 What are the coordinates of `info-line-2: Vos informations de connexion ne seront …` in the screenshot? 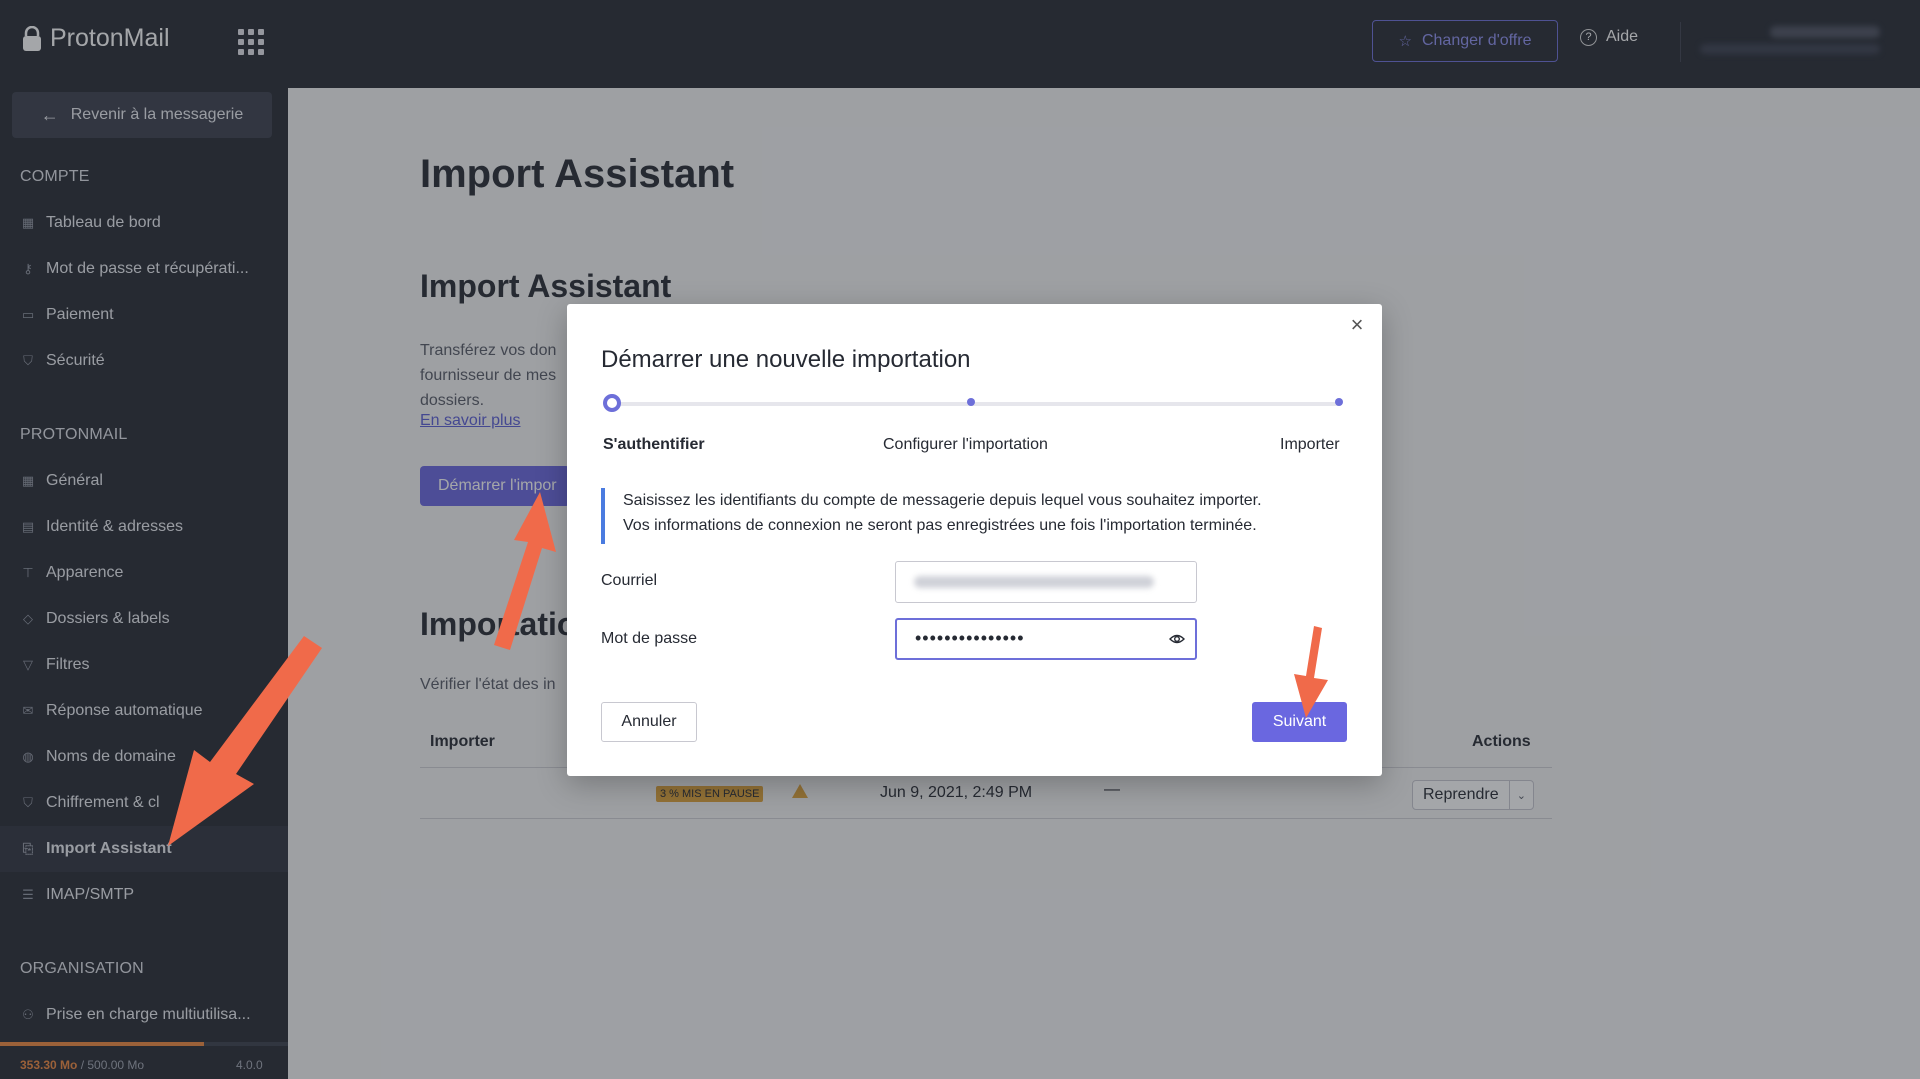 It's located at (940, 525).